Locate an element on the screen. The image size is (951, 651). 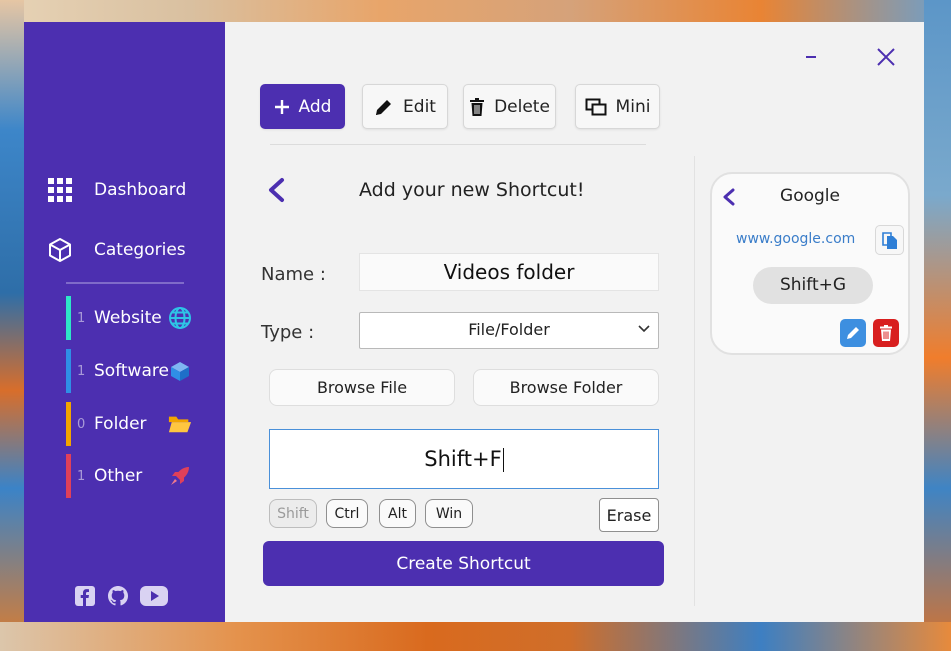
desktop-wallpaper-left is located at coordinates (12, 325).